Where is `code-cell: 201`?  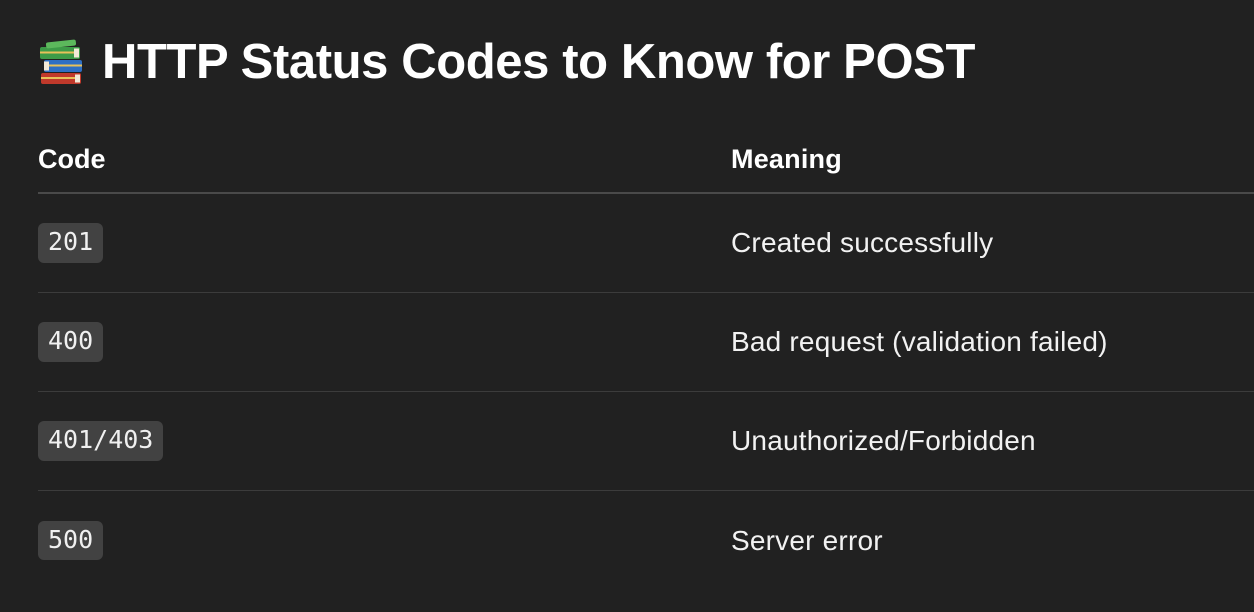 code-cell: 201 is located at coordinates (384, 243).